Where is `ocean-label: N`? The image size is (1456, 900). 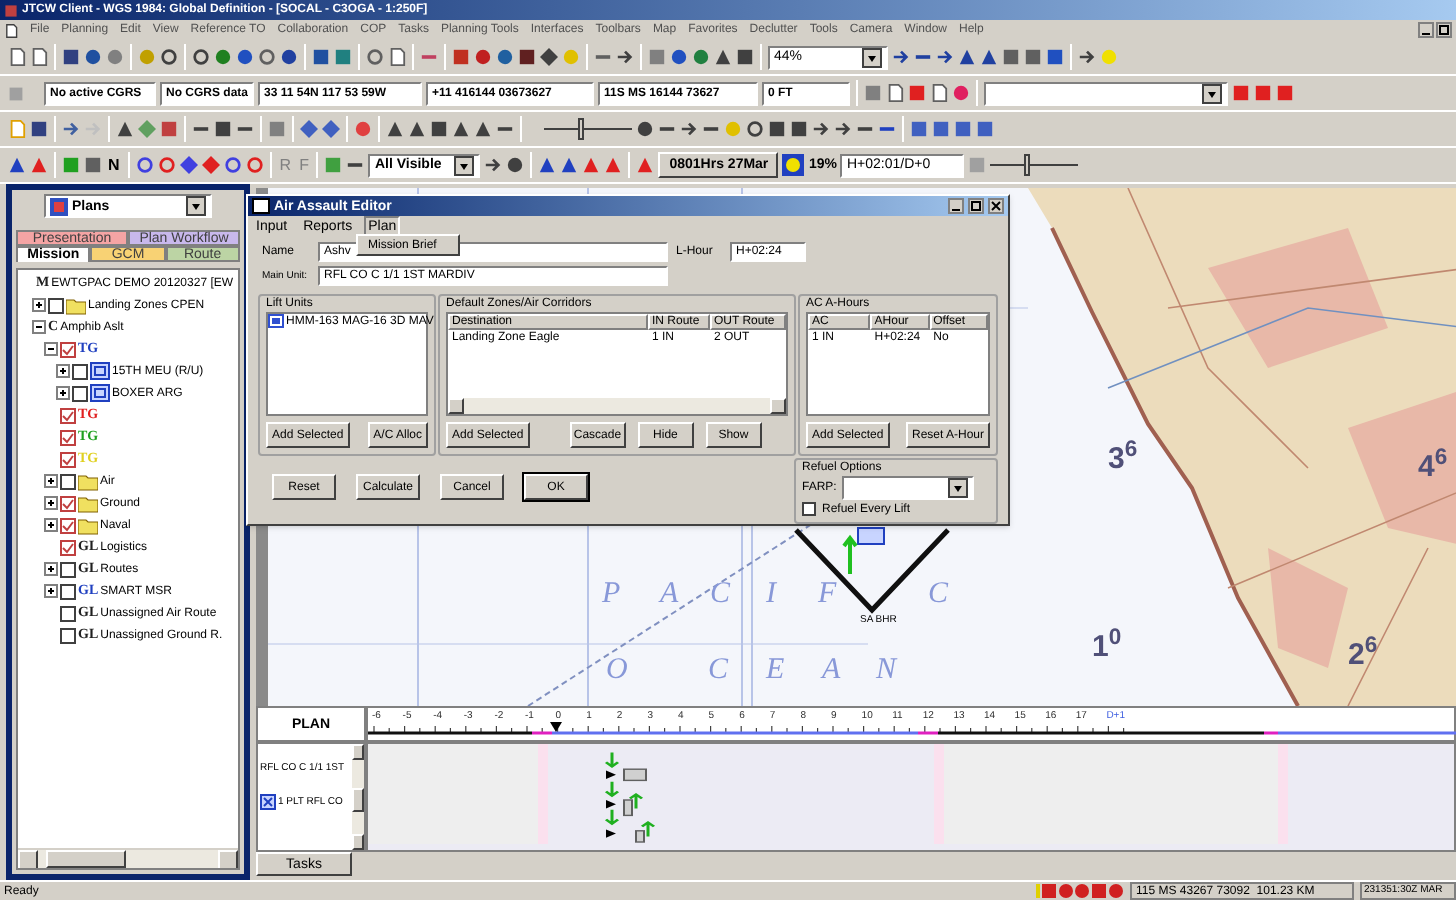
ocean-label: N is located at coordinates (886, 671).